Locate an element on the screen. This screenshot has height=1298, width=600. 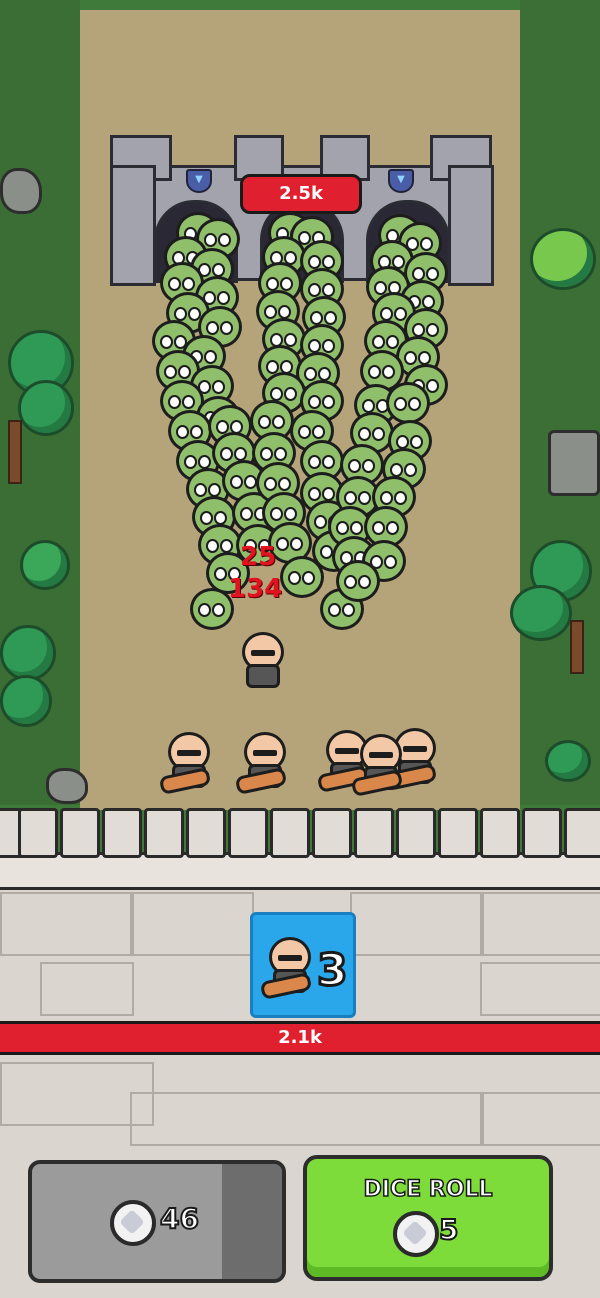
warrior-unit-card: 3 is located at coordinates (303, 965).